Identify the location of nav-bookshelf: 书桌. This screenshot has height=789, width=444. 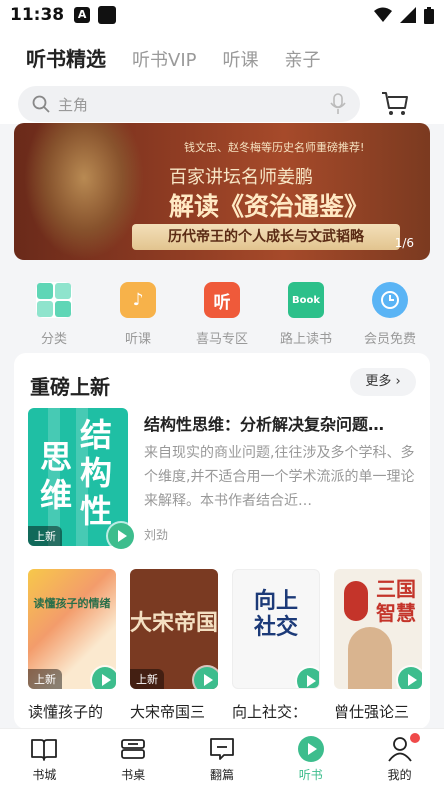
(133, 762).